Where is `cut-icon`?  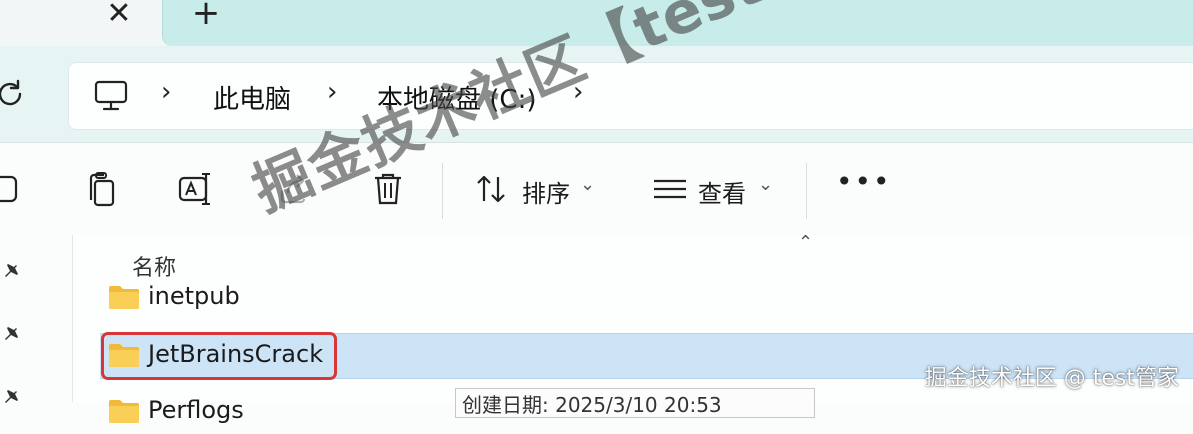
cut-icon is located at coordinates (13, 189).